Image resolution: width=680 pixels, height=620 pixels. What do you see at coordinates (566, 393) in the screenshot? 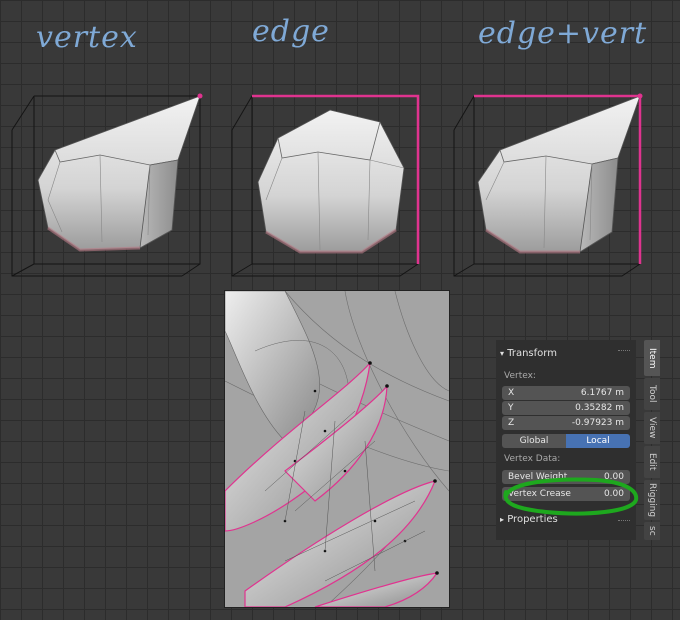
I see `vertex-x-field: X 6.1767 m` at bounding box center [566, 393].